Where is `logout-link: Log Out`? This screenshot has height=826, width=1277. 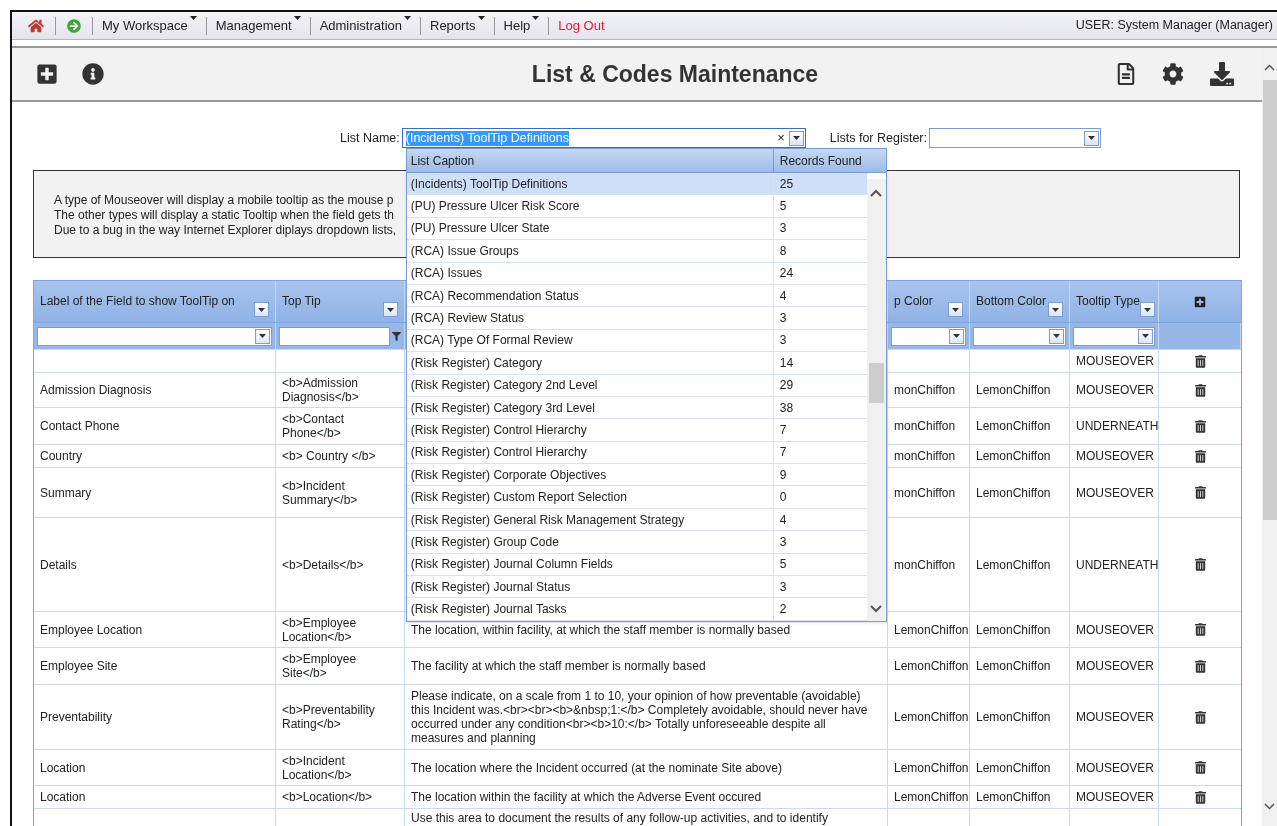
logout-link: Log Out is located at coordinates (581, 25).